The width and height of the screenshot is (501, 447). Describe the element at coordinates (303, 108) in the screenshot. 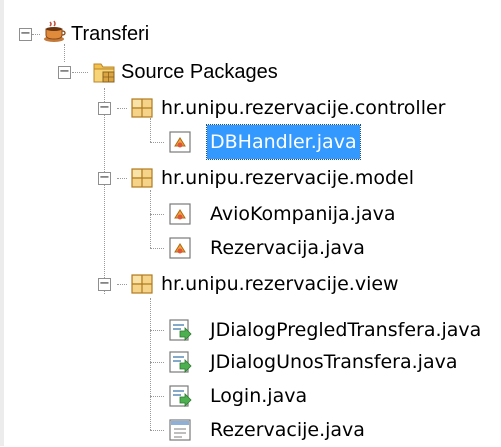

I see `package-label: hr.unipu.rezervacije.controller` at that location.